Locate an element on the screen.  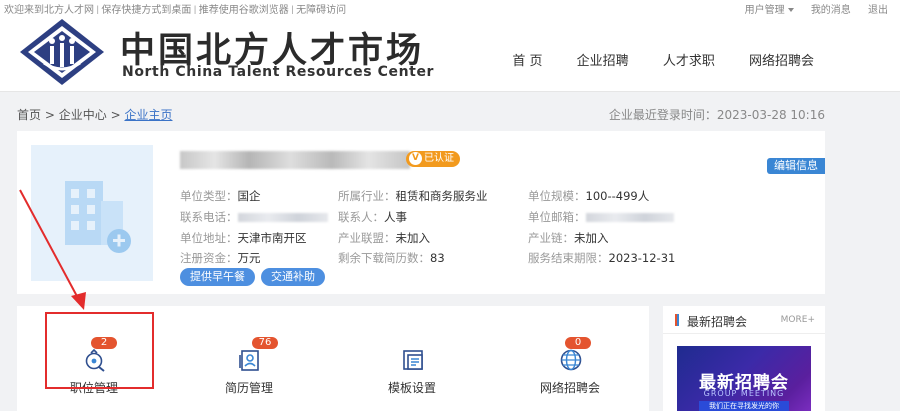
info-value: 天津市南开区 is located at coordinates (272, 238).